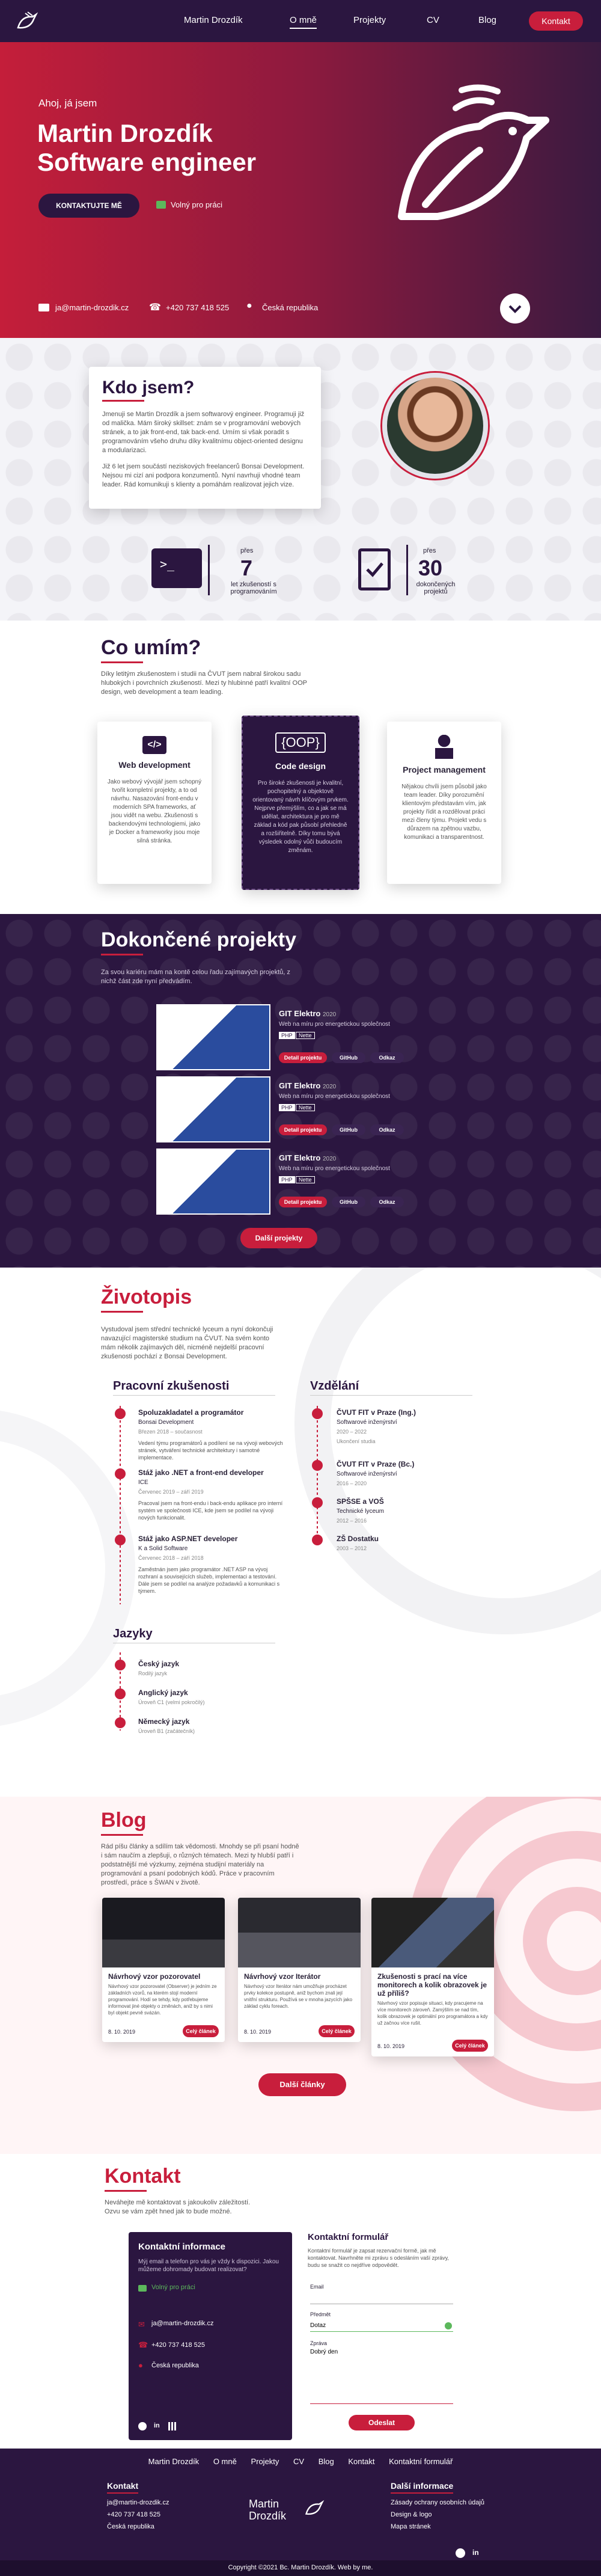 The height and width of the screenshot is (2576, 601). Describe the element at coordinates (433, 20) in the screenshot. I see `nav-link-cv: CV` at that location.